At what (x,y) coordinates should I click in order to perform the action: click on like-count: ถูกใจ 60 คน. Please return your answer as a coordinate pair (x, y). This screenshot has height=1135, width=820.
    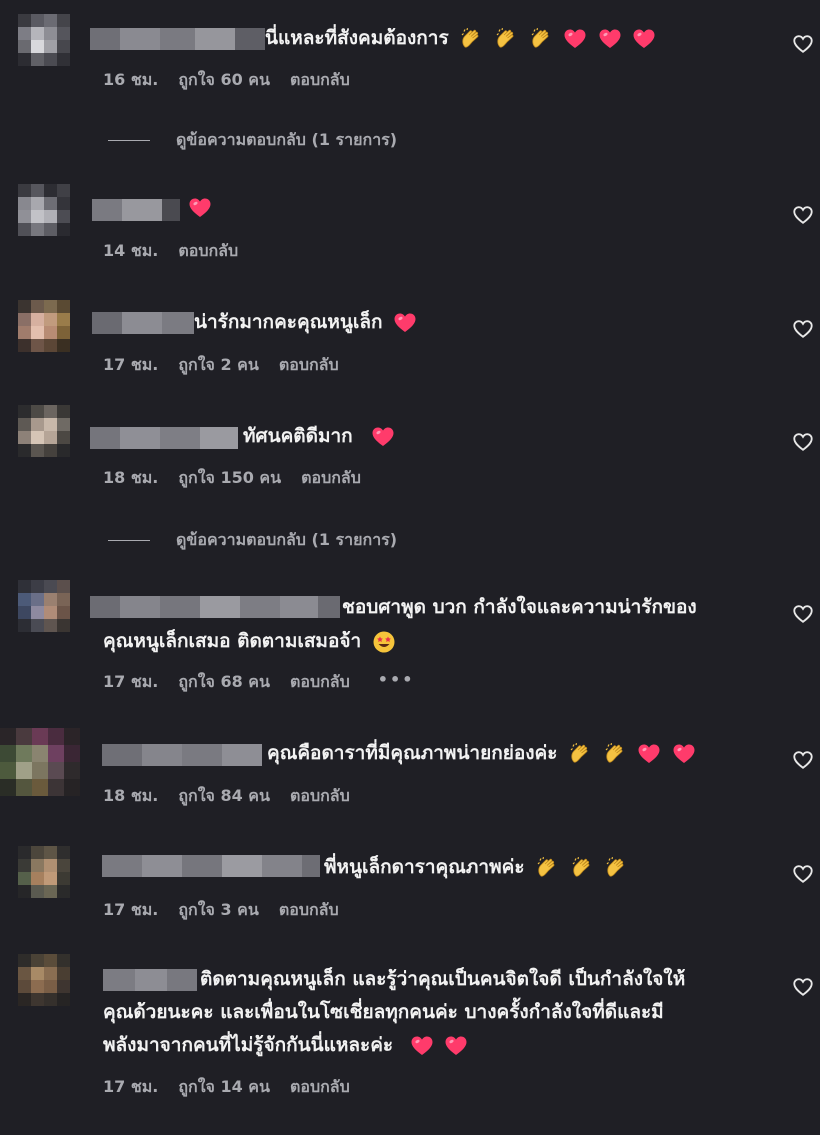
    Looking at the image, I should click on (224, 80).